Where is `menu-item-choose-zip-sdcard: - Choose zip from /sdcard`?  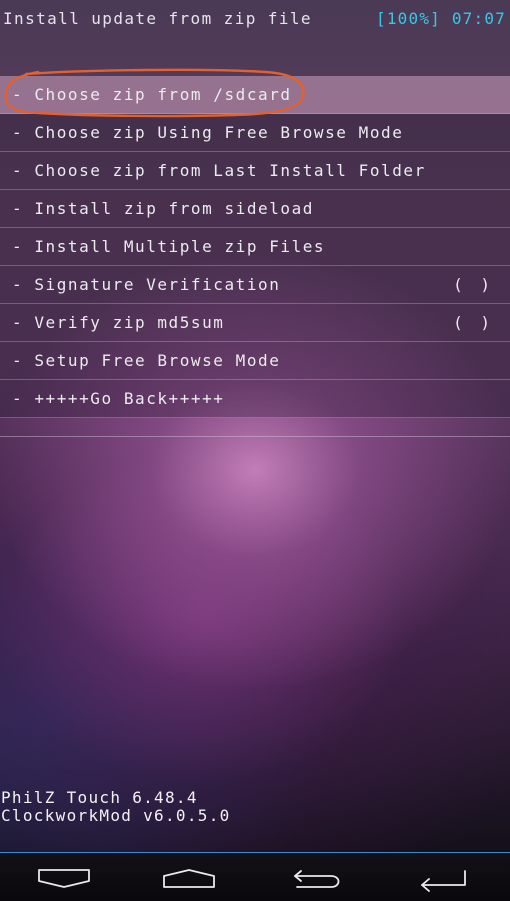
menu-item-choose-zip-sdcard: - Choose zip from /sdcard is located at coordinates (255, 95).